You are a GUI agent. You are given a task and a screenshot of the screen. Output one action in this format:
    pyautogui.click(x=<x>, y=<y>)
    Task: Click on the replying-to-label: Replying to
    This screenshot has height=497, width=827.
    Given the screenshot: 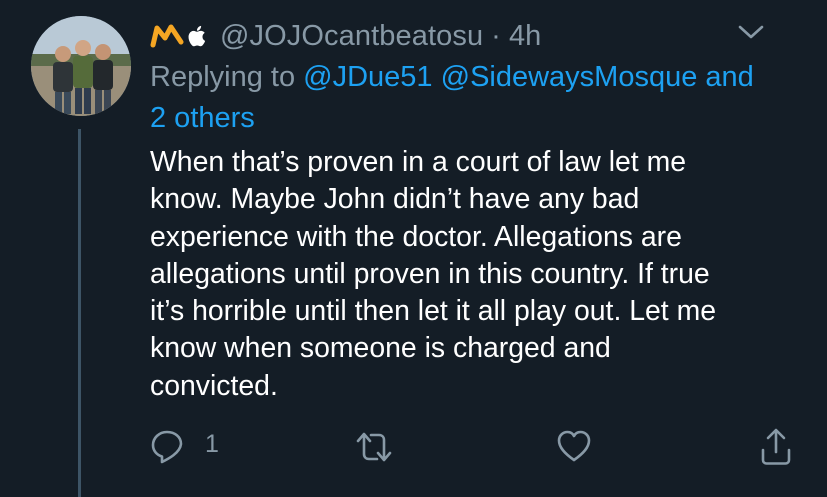 What is the action you would take?
    pyautogui.click(x=227, y=77)
    